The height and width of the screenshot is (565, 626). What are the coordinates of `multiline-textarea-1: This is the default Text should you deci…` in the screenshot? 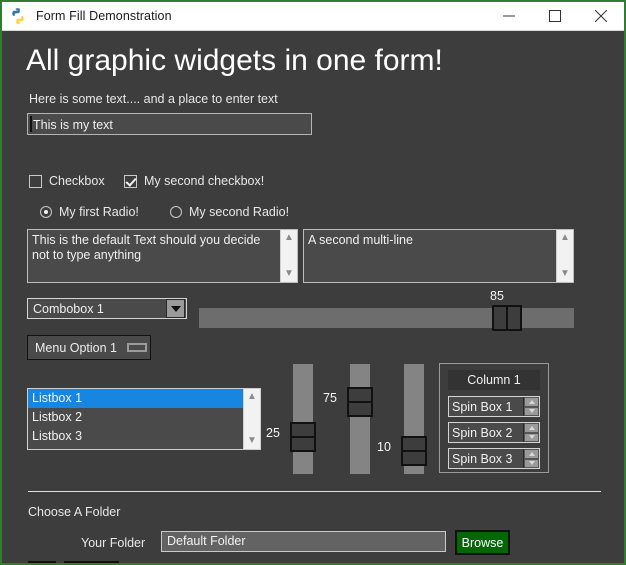 It's located at (162, 256).